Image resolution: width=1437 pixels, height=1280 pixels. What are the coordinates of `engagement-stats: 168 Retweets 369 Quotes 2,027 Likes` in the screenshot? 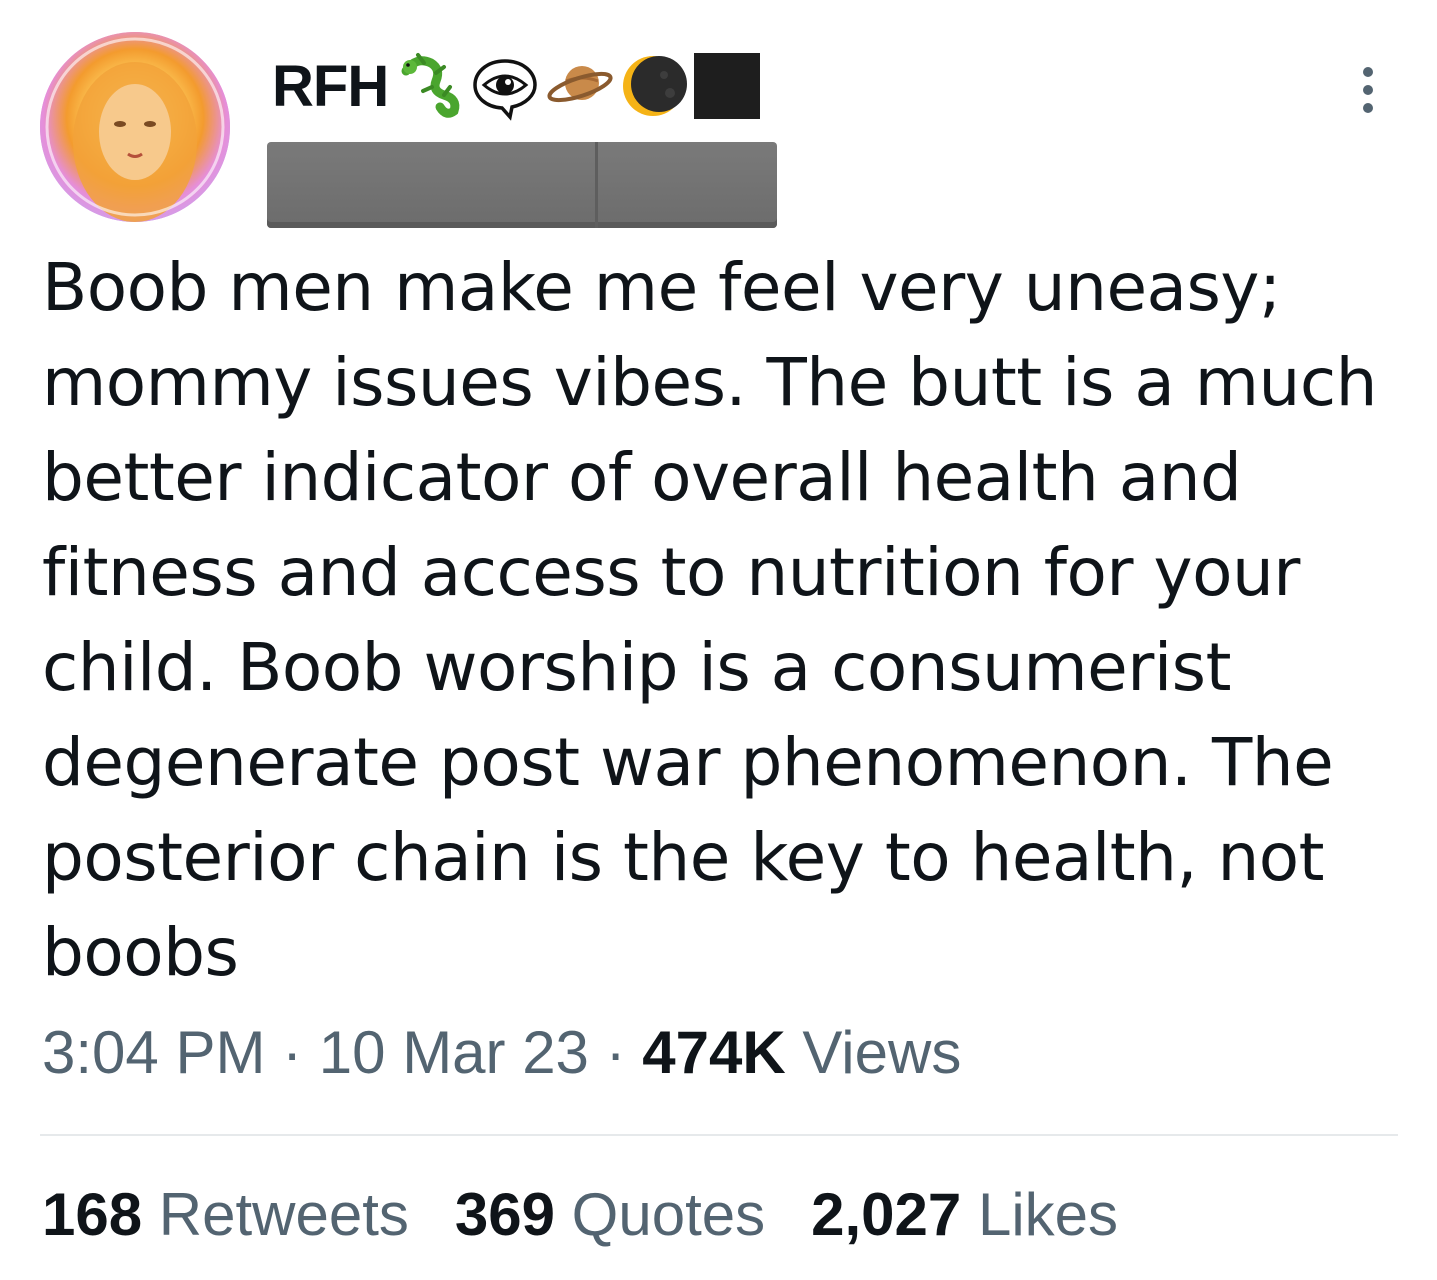 It's located at (580, 1214).